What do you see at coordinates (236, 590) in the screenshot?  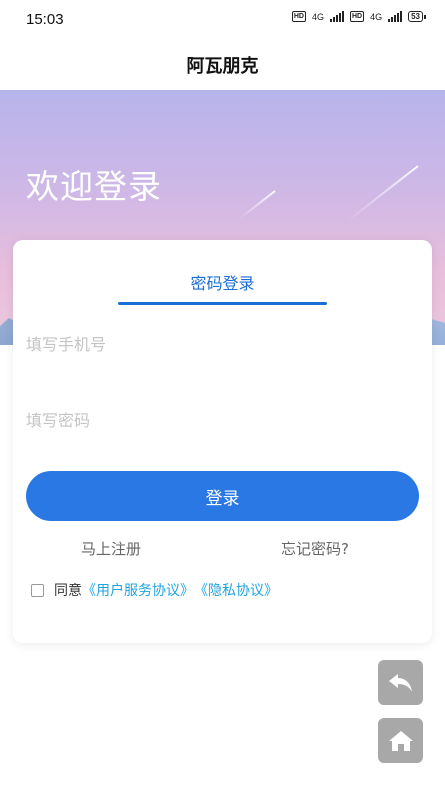 I see `privacy-policy-link: 《隐私协议》` at bounding box center [236, 590].